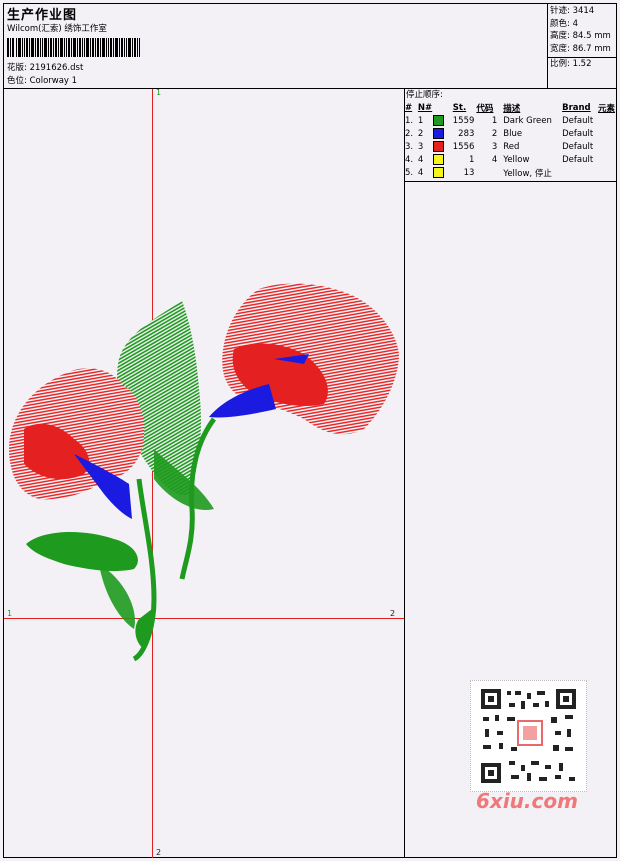 The width and height of the screenshot is (620, 861). Describe the element at coordinates (409, 107) in the screenshot. I see `col-header: #` at that location.